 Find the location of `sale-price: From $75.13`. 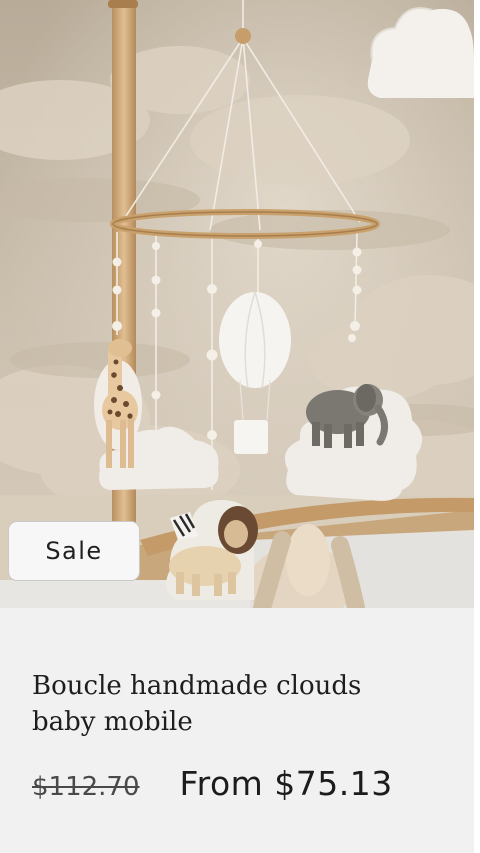

sale-price: From $75.13 is located at coordinates (286, 783).